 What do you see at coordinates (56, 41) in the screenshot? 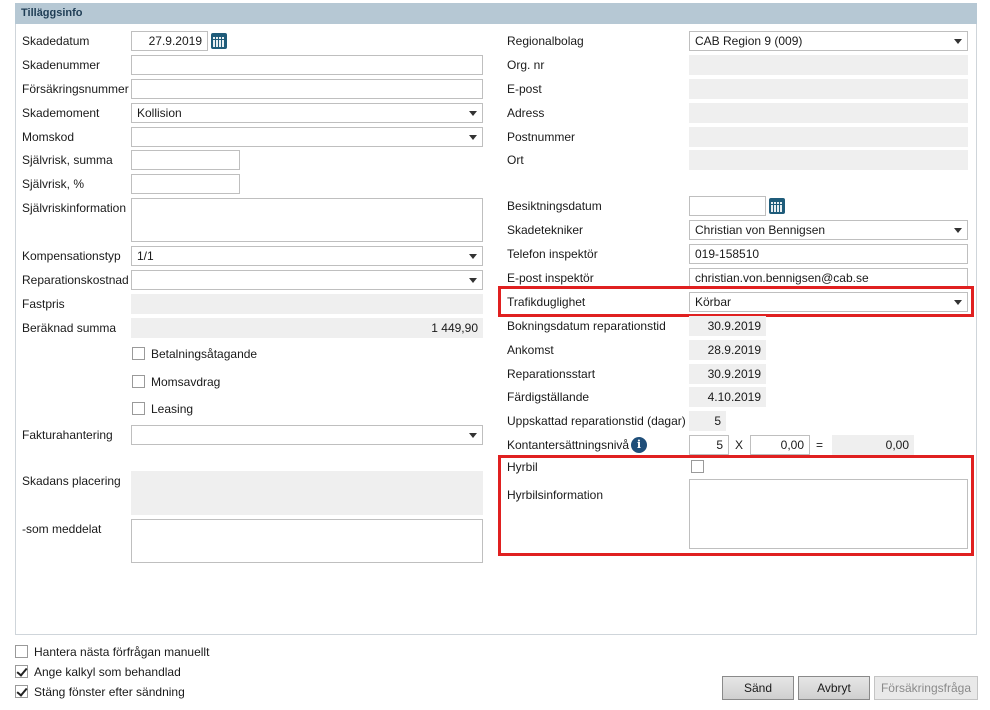
I see `skadedatum-label: Skadedatum` at bounding box center [56, 41].